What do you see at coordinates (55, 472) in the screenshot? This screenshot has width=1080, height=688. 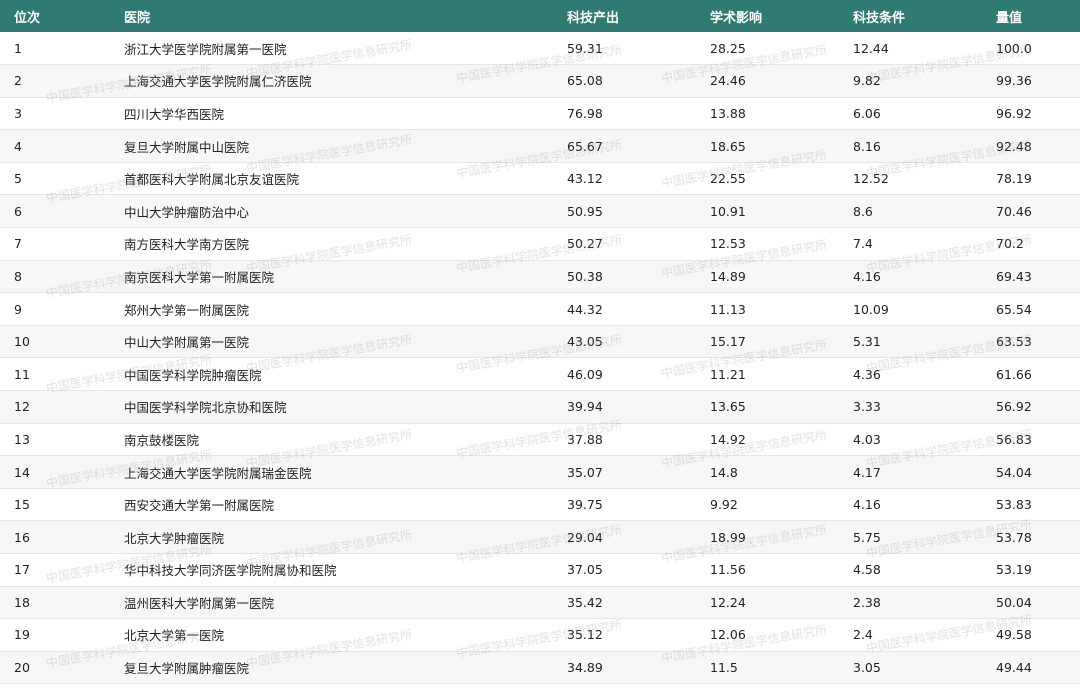 I see `cell-rank: 14` at bounding box center [55, 472].